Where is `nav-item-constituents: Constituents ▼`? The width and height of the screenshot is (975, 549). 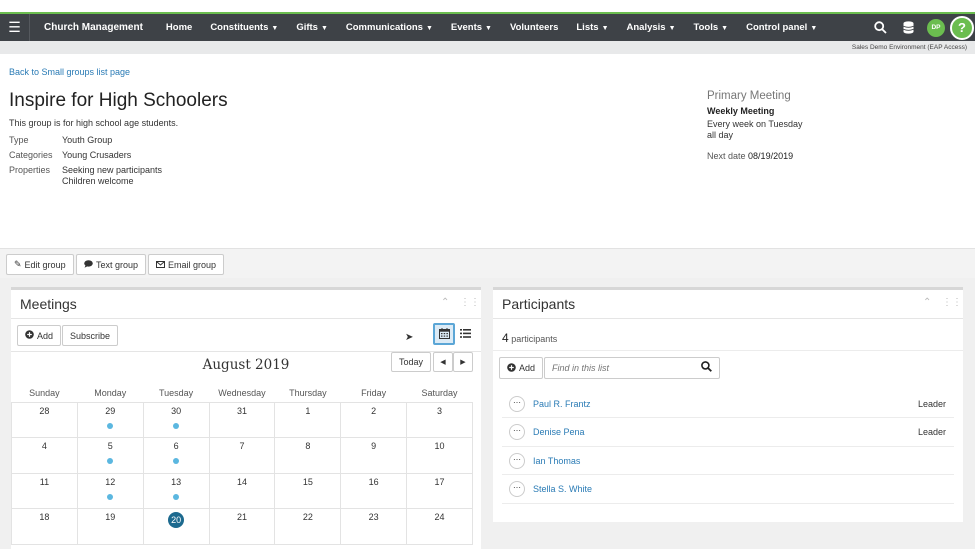
nav-item-constituents: Constituents ▼ is located at coordinates (244, 27).